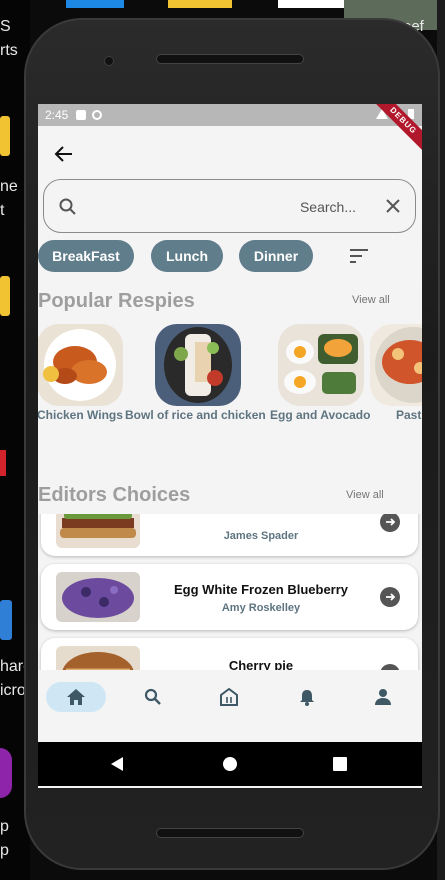 The image size is (445, 880). I want to click on card-author: James Spader, so click(261, 536).